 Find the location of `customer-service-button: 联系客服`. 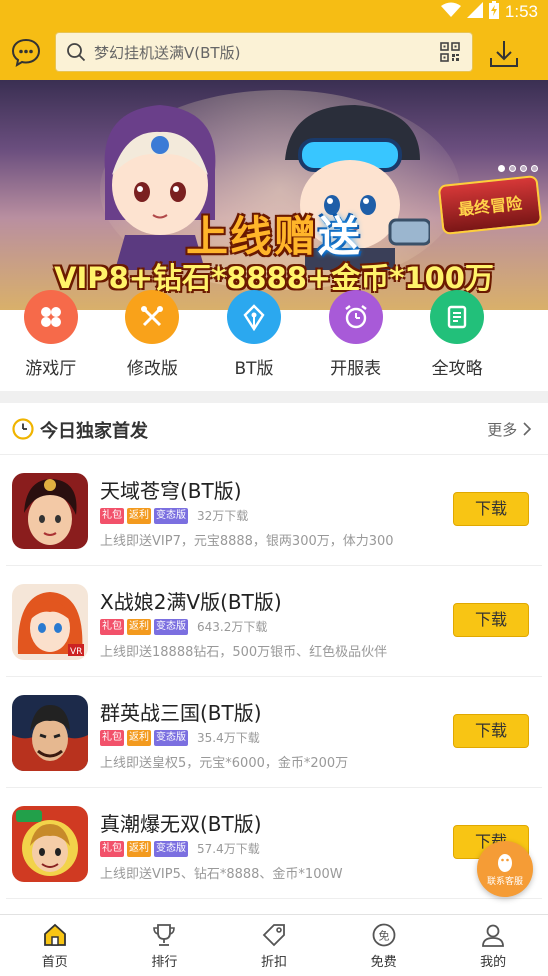

customer-service-button: 联系客服 is located at coordinates (505, 869).